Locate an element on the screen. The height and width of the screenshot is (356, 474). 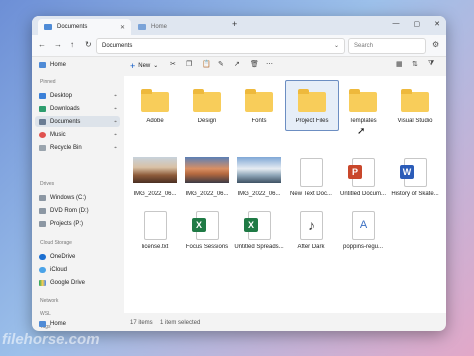
wsl-section-header: WSL is located at coordinates (45, 314).